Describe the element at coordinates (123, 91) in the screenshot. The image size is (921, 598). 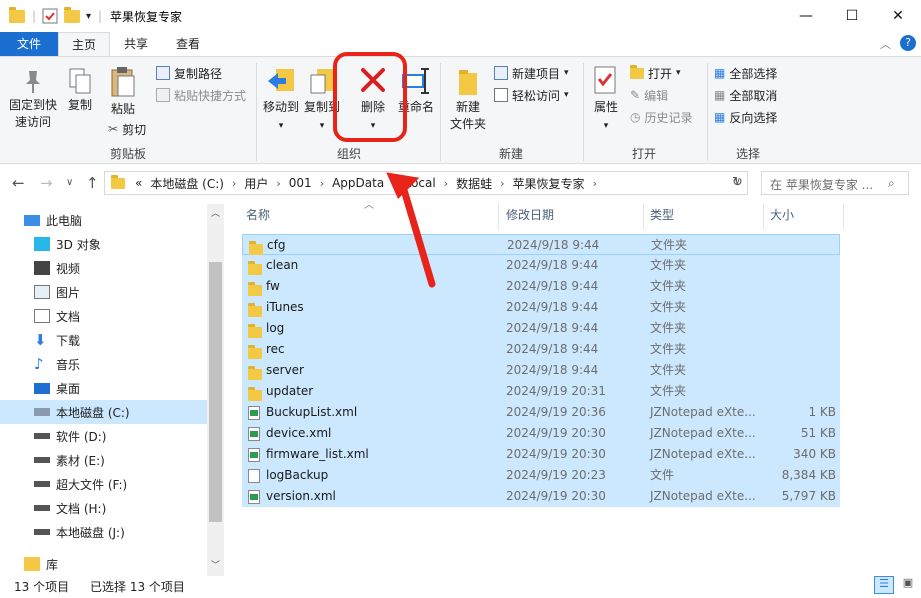
I see `paste-button: 粘贴` at that location.